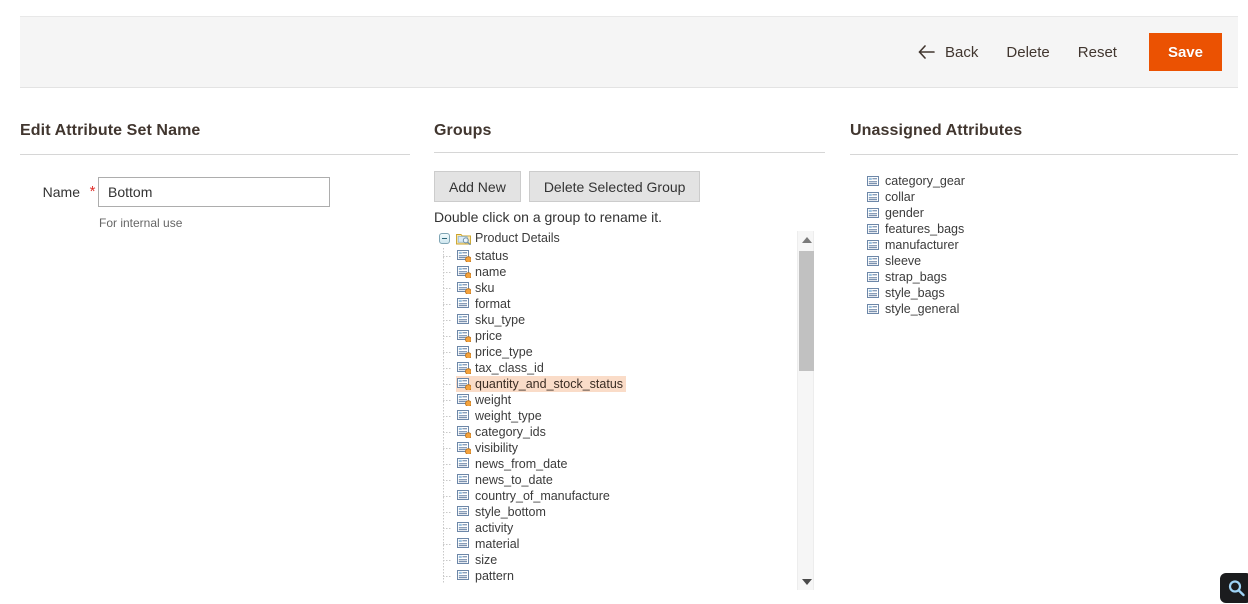  What do you see at coordinates (486, 528) in the screenshot?
I see `tree-node-activity: activity` at bounding box center [486, 528].